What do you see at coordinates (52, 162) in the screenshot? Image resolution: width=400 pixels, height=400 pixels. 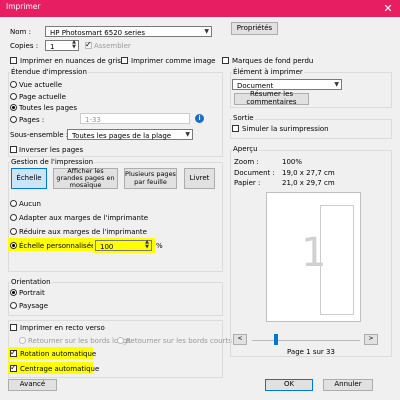 I see `page-handling-title: Gestion de l'impression` at bounding box center [52, 162].